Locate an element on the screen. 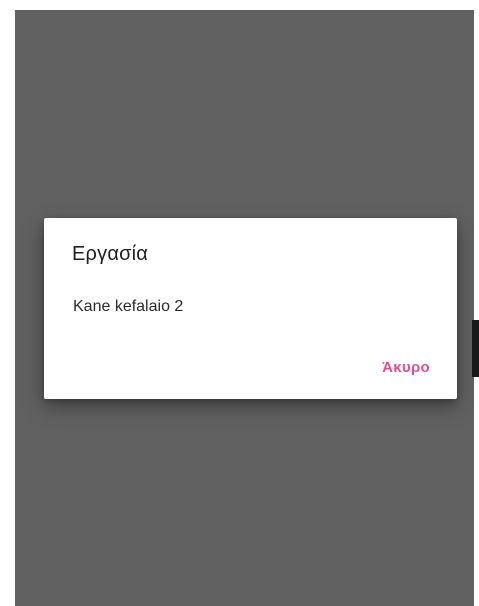  cancel-button: Άκυρο is located at coordinates (406, 367).